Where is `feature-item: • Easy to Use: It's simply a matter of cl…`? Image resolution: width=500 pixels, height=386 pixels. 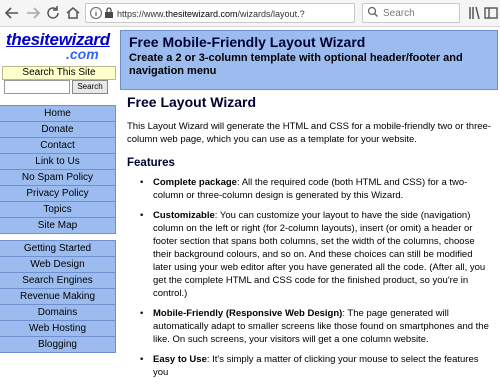 feature-item: • Easy to Use: It's simply a matter of cl… is located at coordinates (316, 366).